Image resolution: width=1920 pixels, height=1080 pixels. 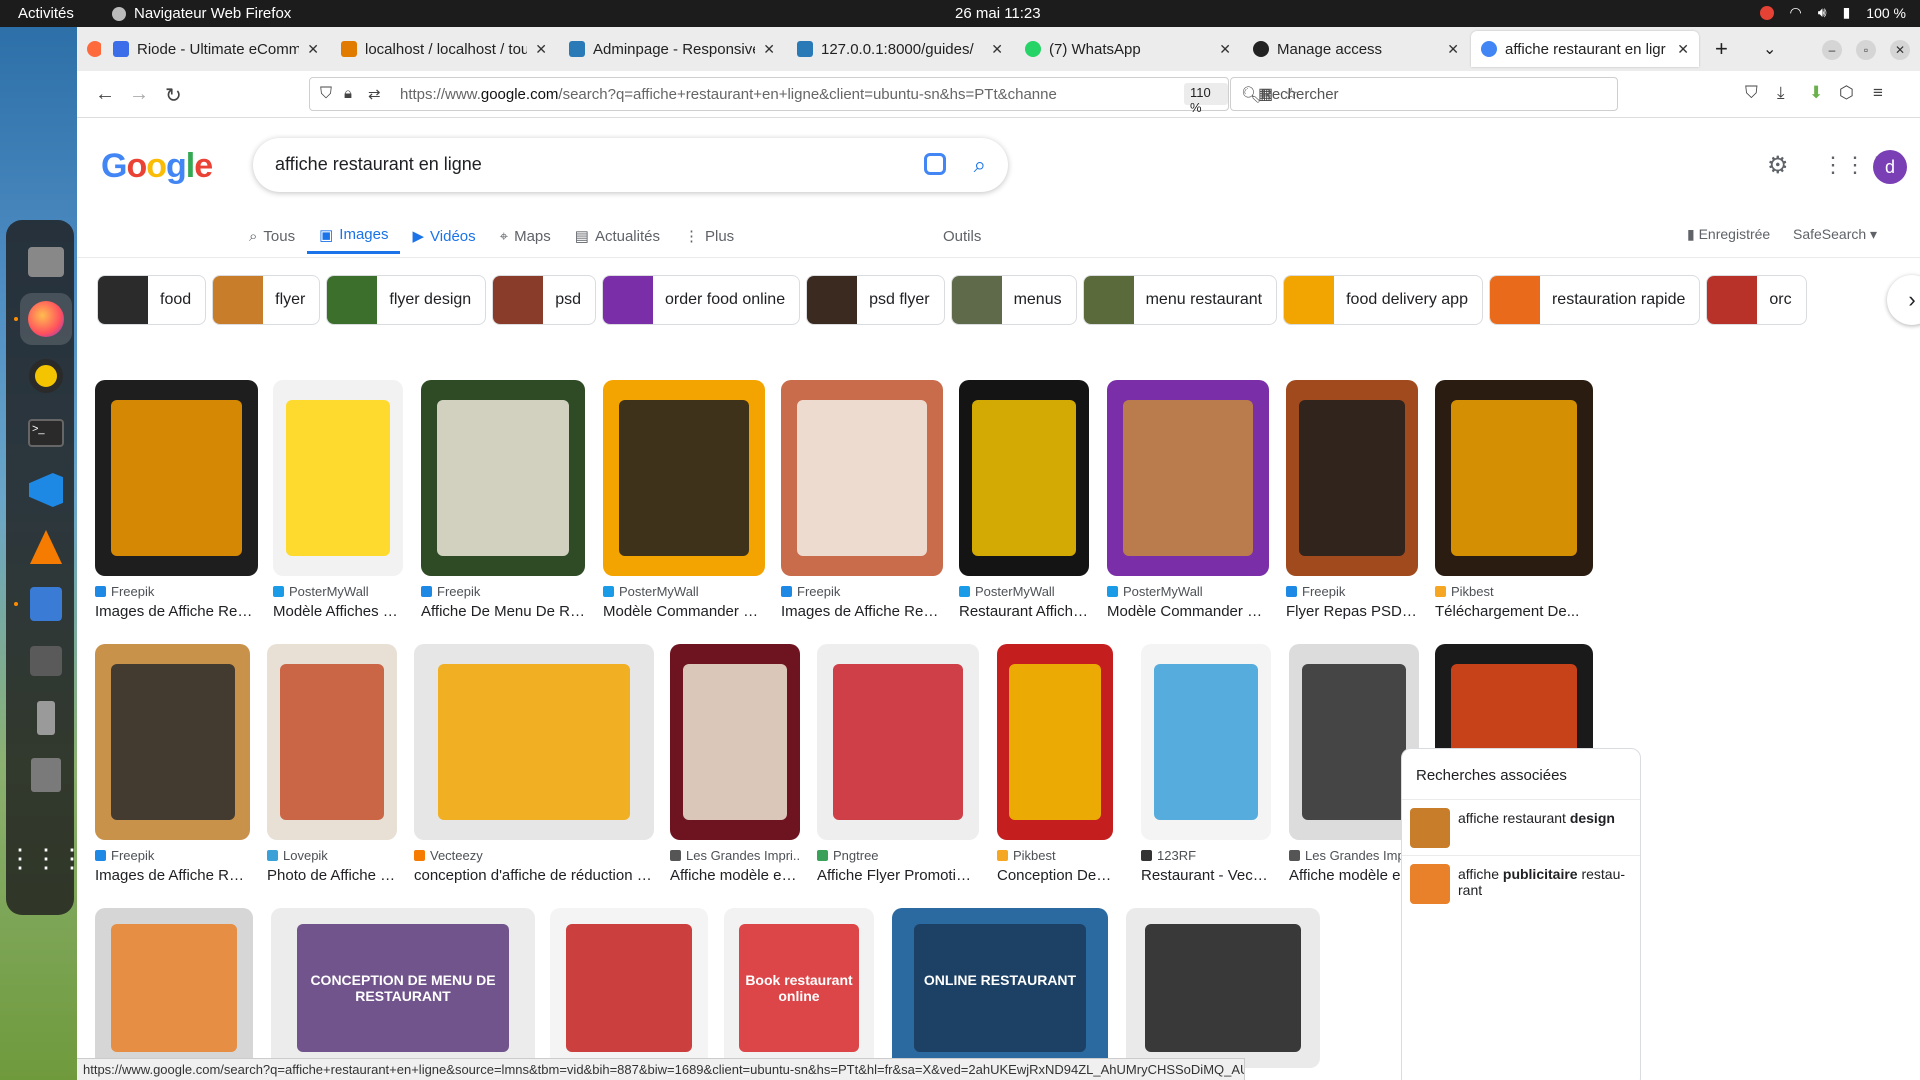 What do you see at coordinates (1781, 93) in the screenshot?
I see `downloads-icon: ⤓` at bounding box center [1781, 93].